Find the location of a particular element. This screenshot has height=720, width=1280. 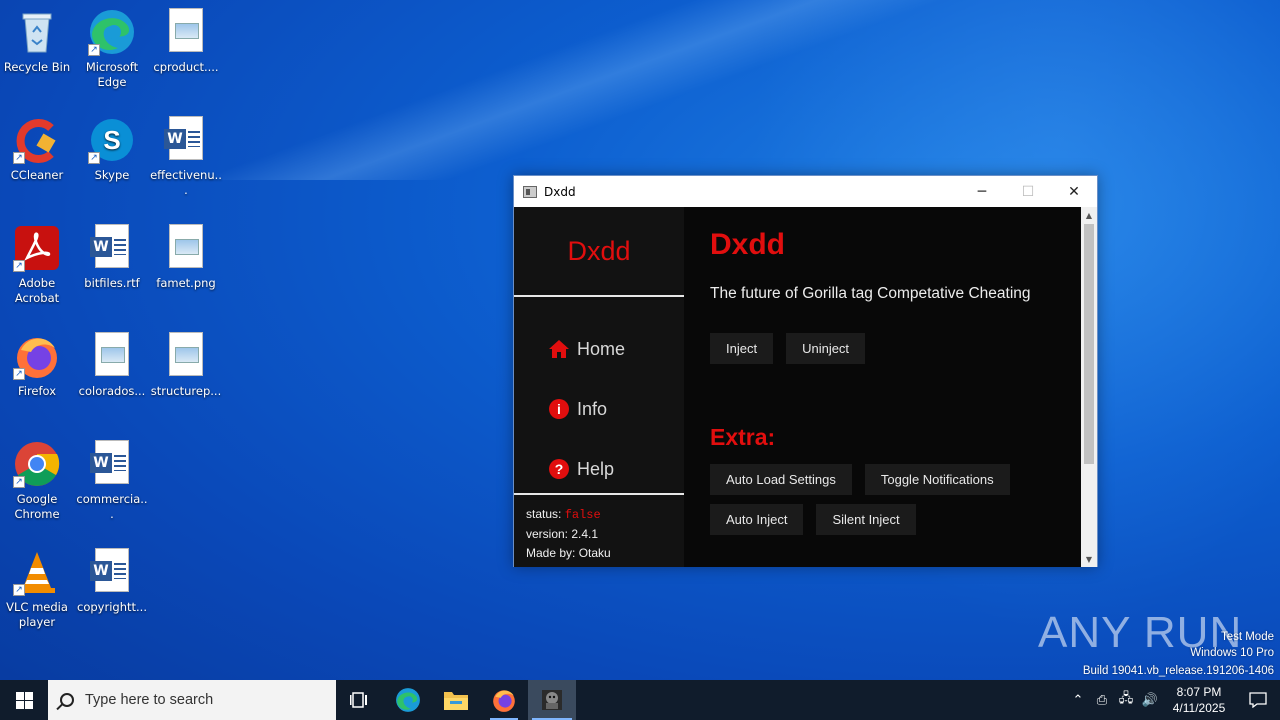

status-line: status: false is located at coordinates (605, 515).